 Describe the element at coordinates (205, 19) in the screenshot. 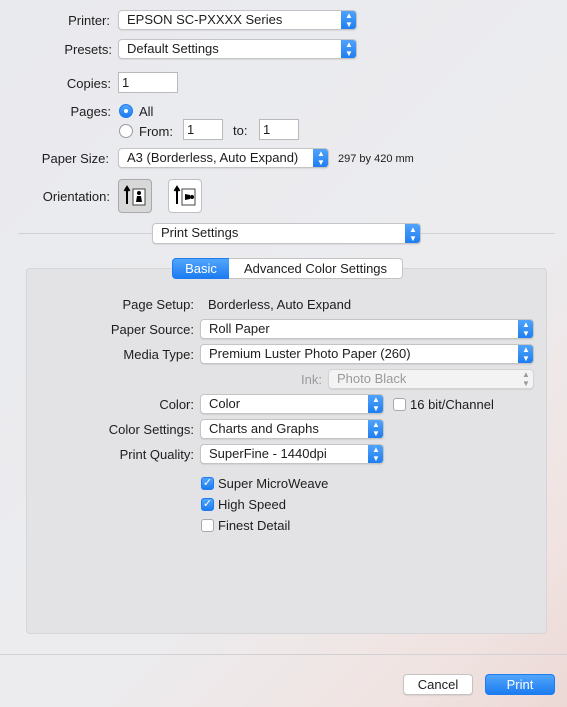

I see `printer-value: EPSON SC-PXXXX Series` at that location.